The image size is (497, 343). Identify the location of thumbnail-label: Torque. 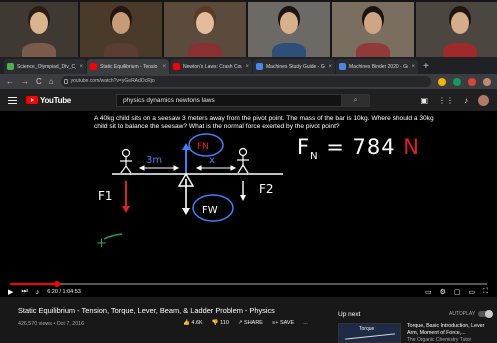
(367, 329).